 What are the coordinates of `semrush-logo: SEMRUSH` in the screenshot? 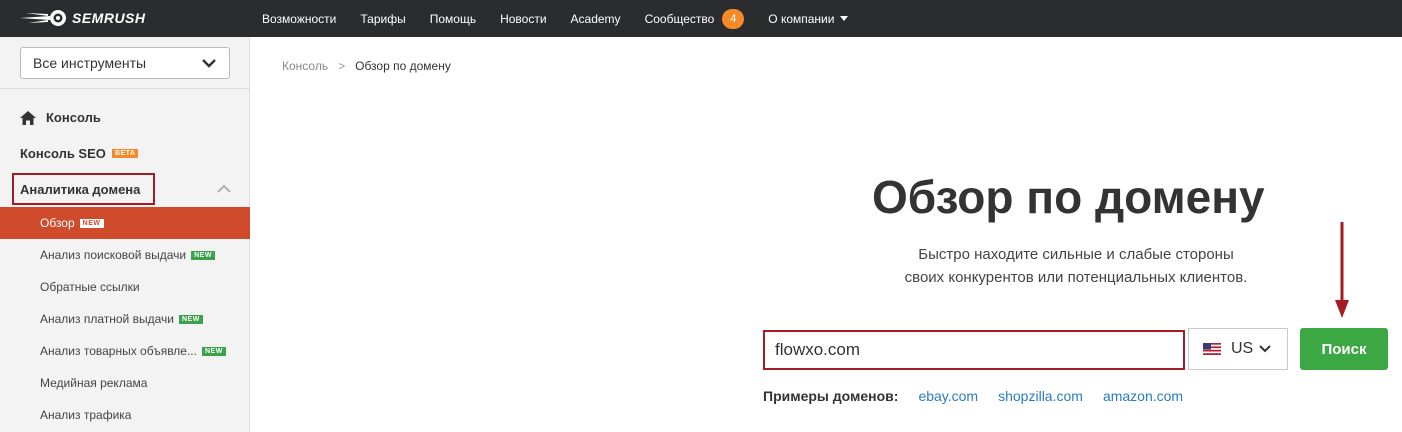 It's located at (83, 18).